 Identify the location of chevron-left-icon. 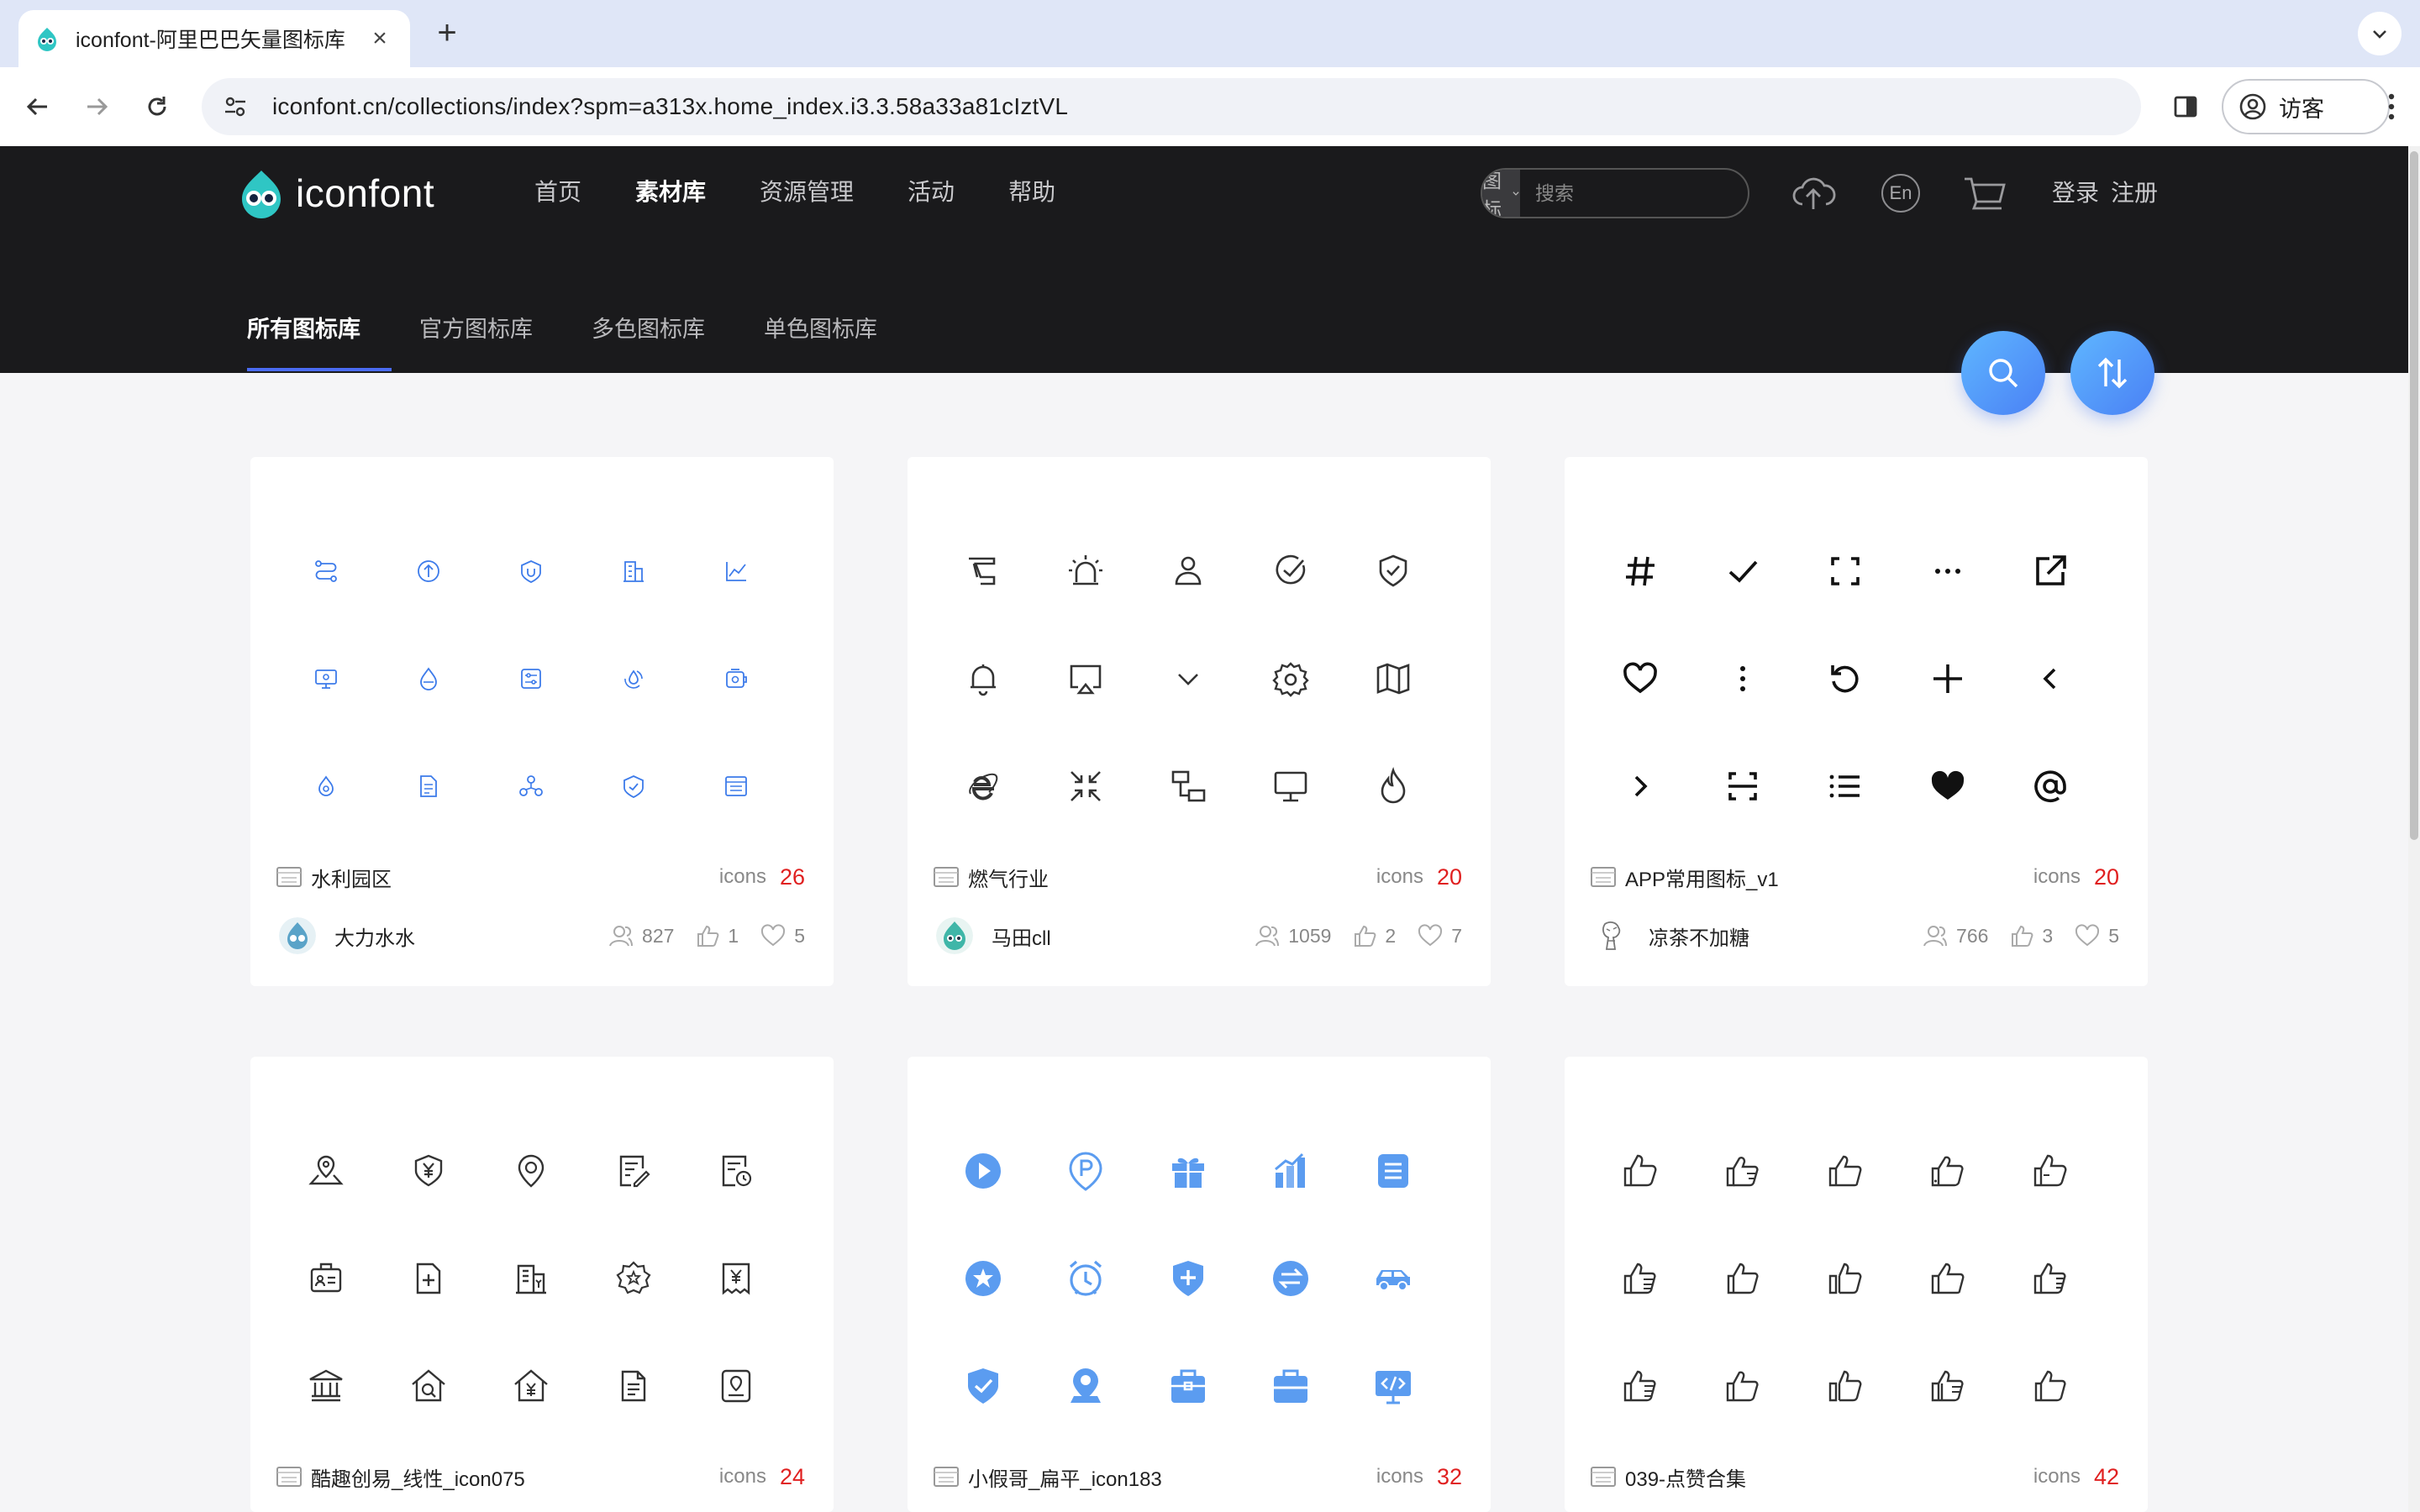
(2050, 679).